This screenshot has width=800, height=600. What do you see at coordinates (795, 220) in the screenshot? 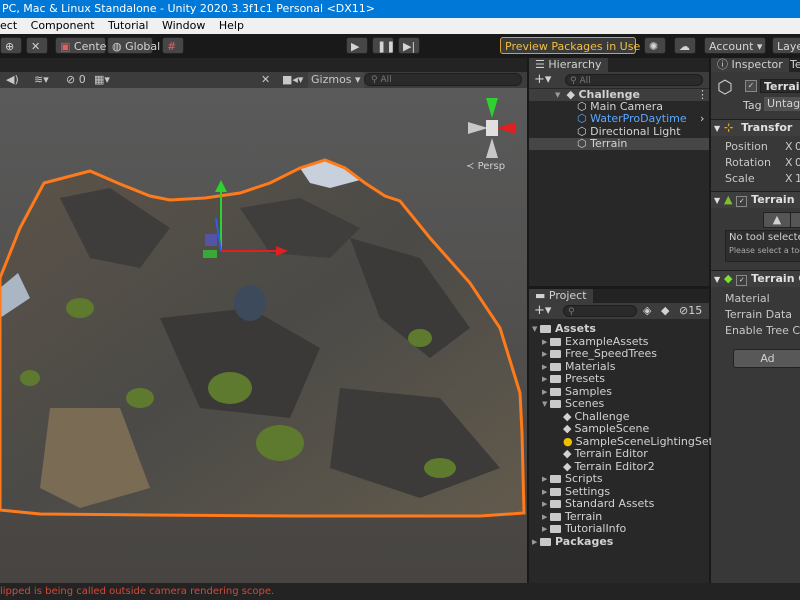
I see `paint-terrain-tool-button` at bounding box center [795, 220].